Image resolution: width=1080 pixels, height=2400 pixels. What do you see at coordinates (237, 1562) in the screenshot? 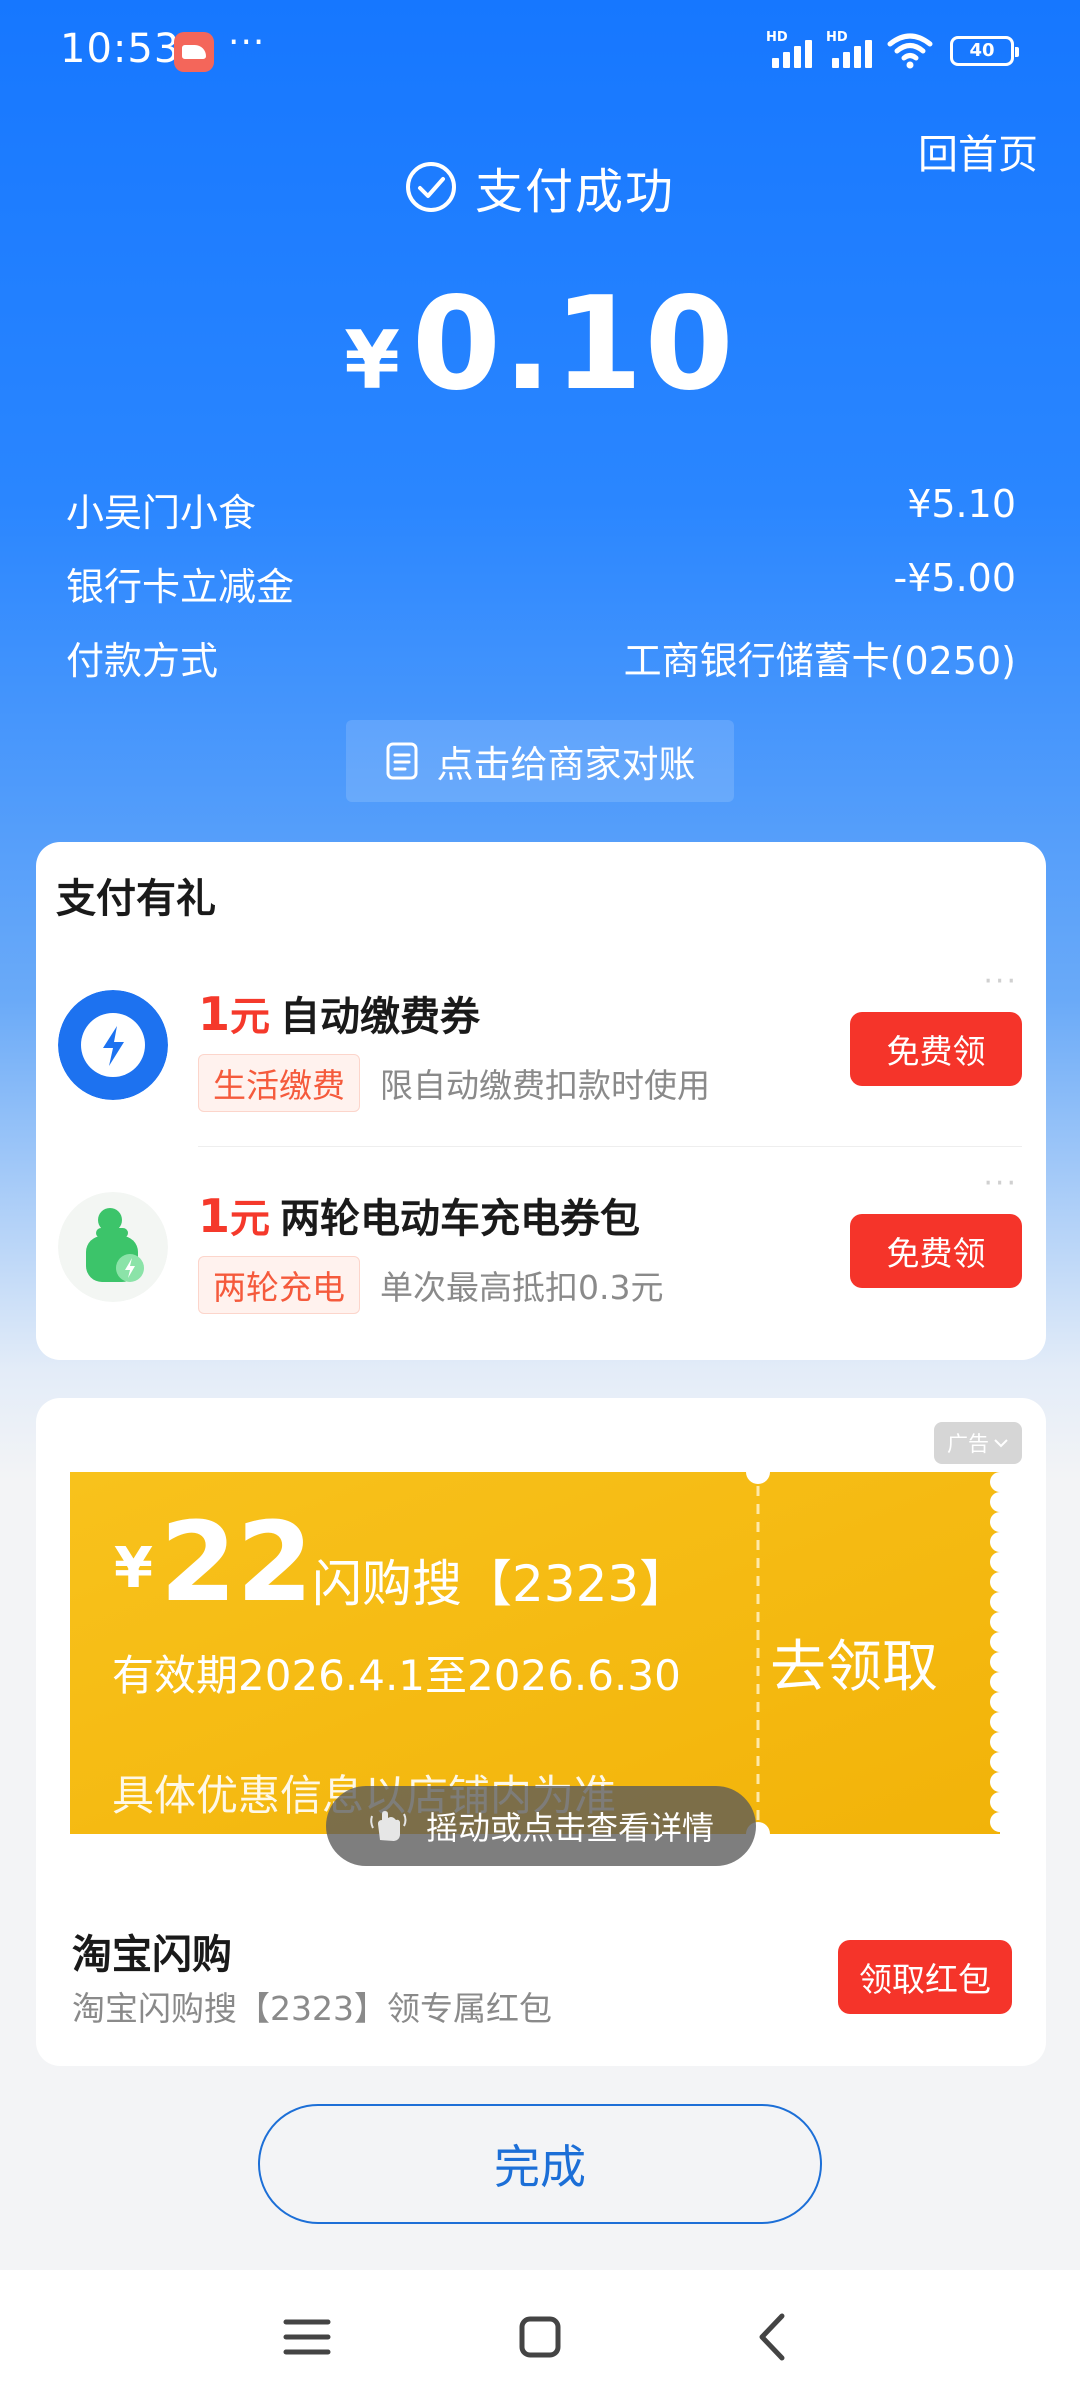
I see `coupon-value: 22` at bounding box center [237, 1562].